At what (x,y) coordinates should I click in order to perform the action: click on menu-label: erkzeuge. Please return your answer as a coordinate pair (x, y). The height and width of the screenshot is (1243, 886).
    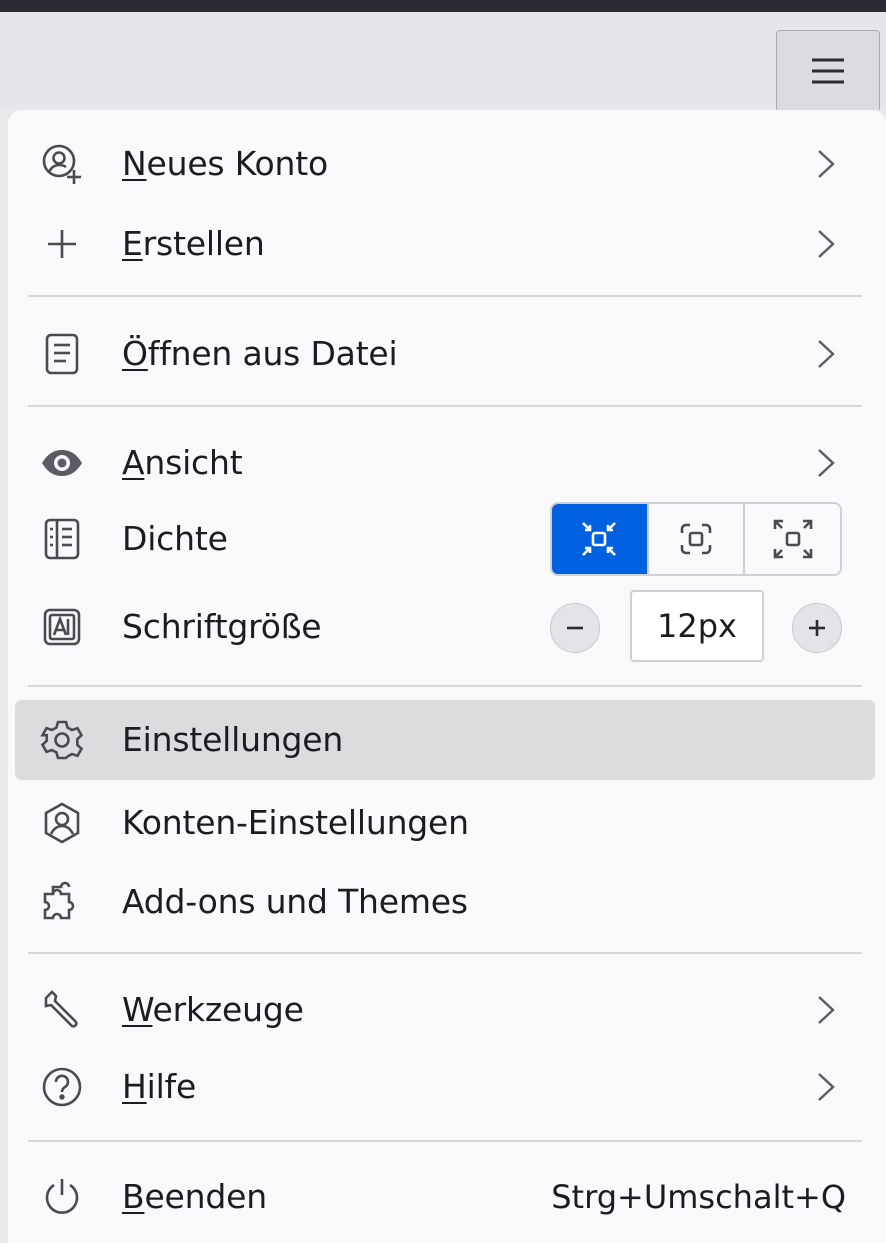
    Looking at the image, I should click on (228, 1009).